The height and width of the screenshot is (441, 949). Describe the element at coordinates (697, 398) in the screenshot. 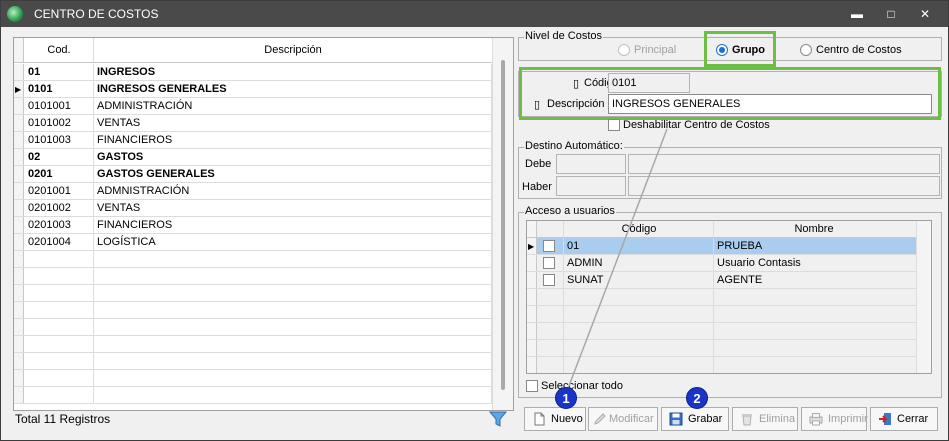

I see `annotation-badge-2: 2` at that location.